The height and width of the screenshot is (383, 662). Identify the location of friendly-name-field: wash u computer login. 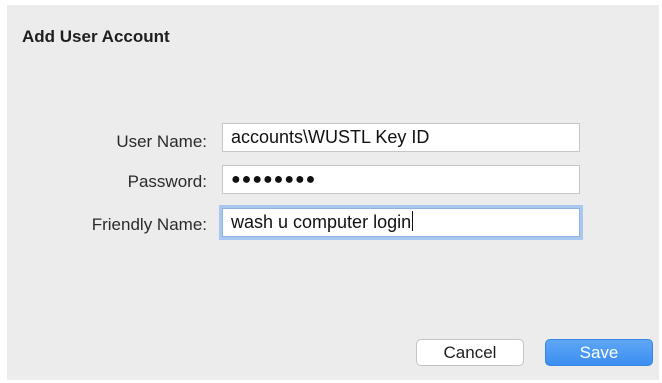
(401, 222).